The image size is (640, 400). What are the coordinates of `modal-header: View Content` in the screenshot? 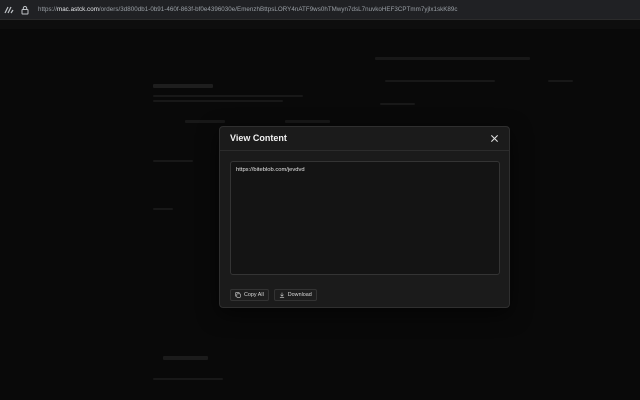 It's located at (364, 139).